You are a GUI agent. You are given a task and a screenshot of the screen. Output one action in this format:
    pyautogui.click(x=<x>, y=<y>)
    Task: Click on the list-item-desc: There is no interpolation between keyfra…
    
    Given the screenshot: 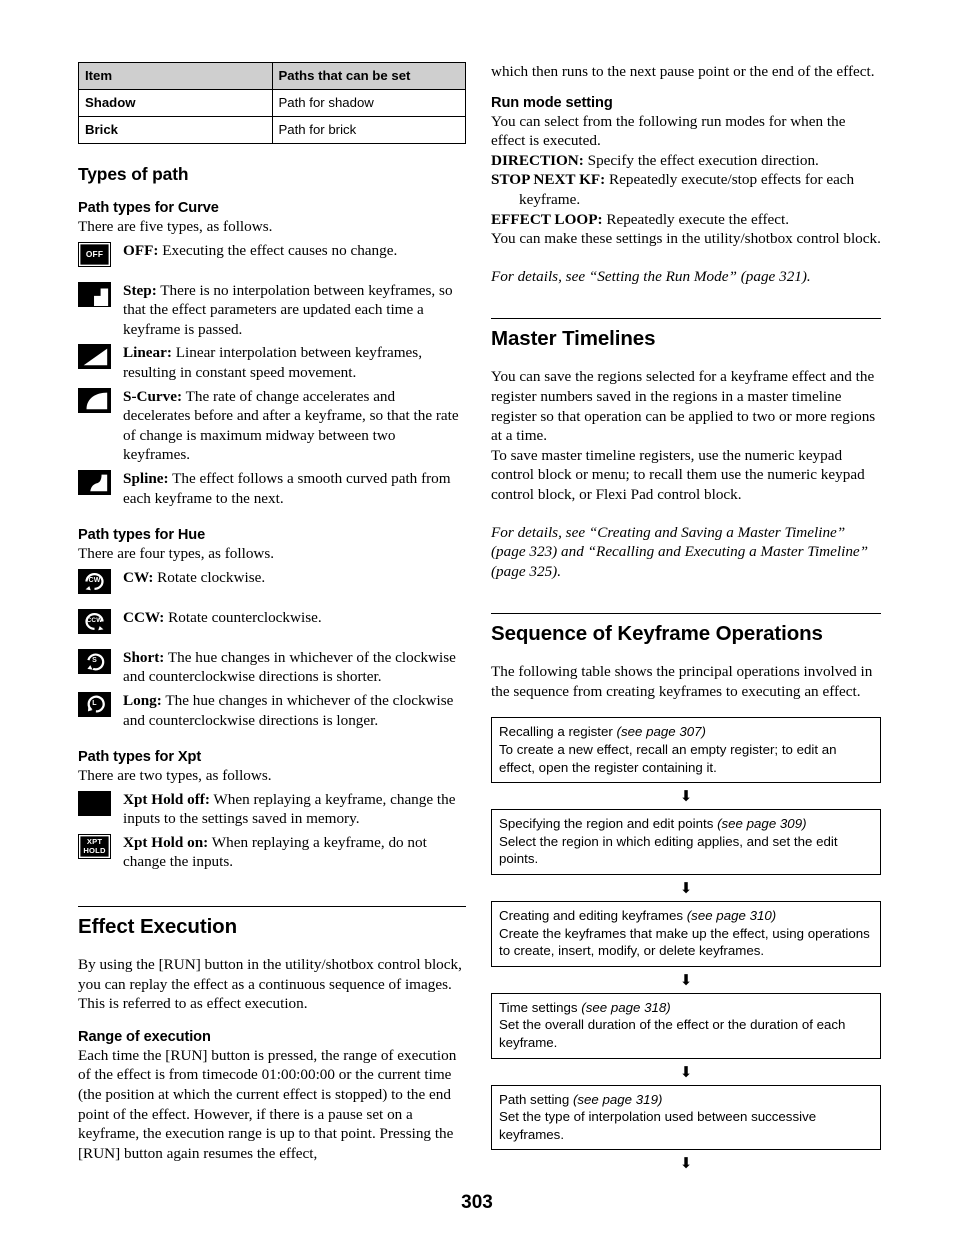 What is the action you would take?
    pyautogui.click(x=288, y=309)
    